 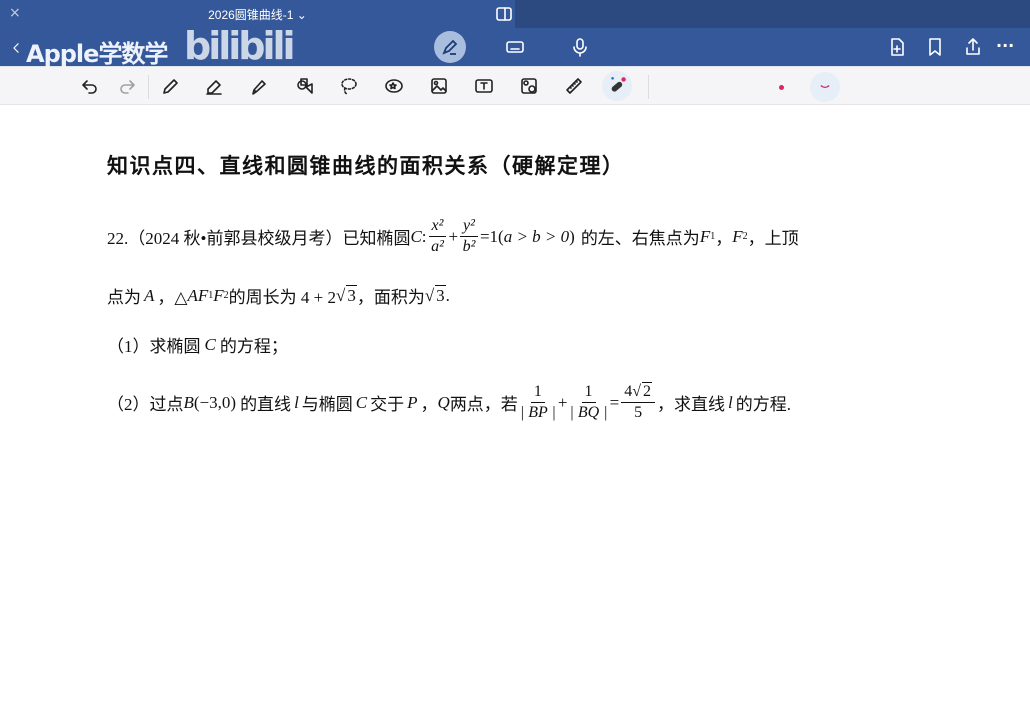 I want to click on math-text: | BP |, so click(x=537, y=412).